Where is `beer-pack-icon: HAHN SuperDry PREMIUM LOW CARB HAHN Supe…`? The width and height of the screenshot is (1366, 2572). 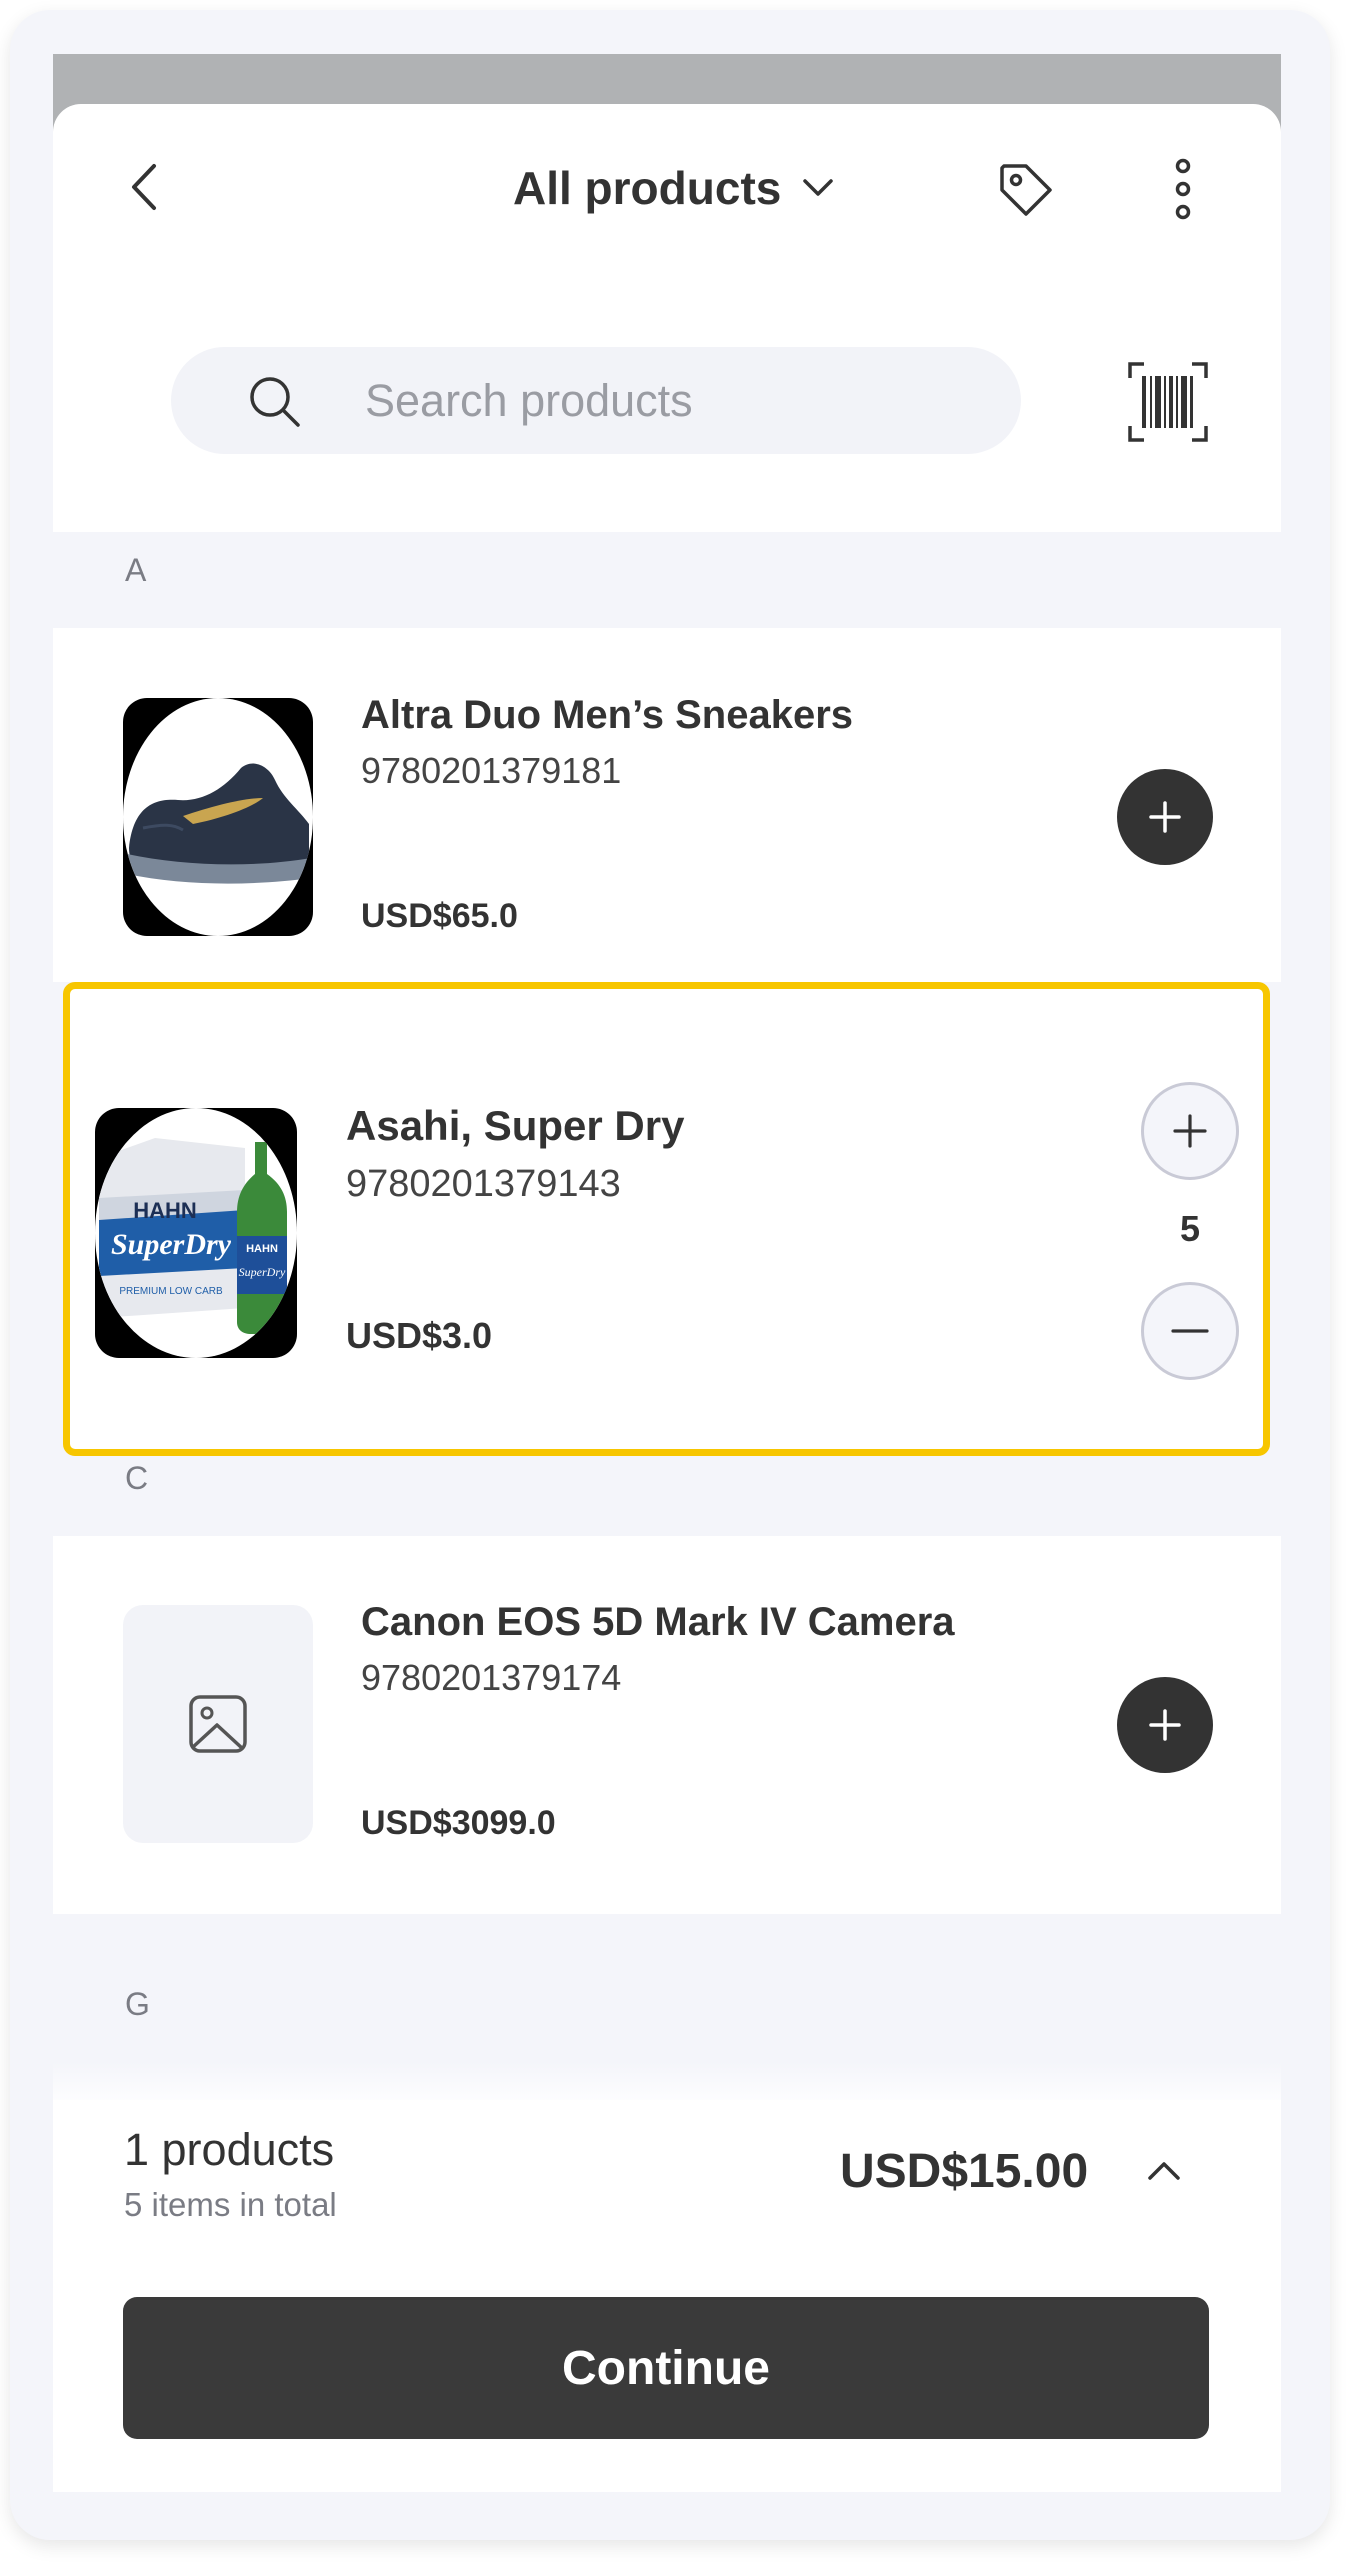 beer-pack-icon: HAHN SuperDry PREMIUM LOW CARB HAHN Supe… is located at coordinates (193, 1236).